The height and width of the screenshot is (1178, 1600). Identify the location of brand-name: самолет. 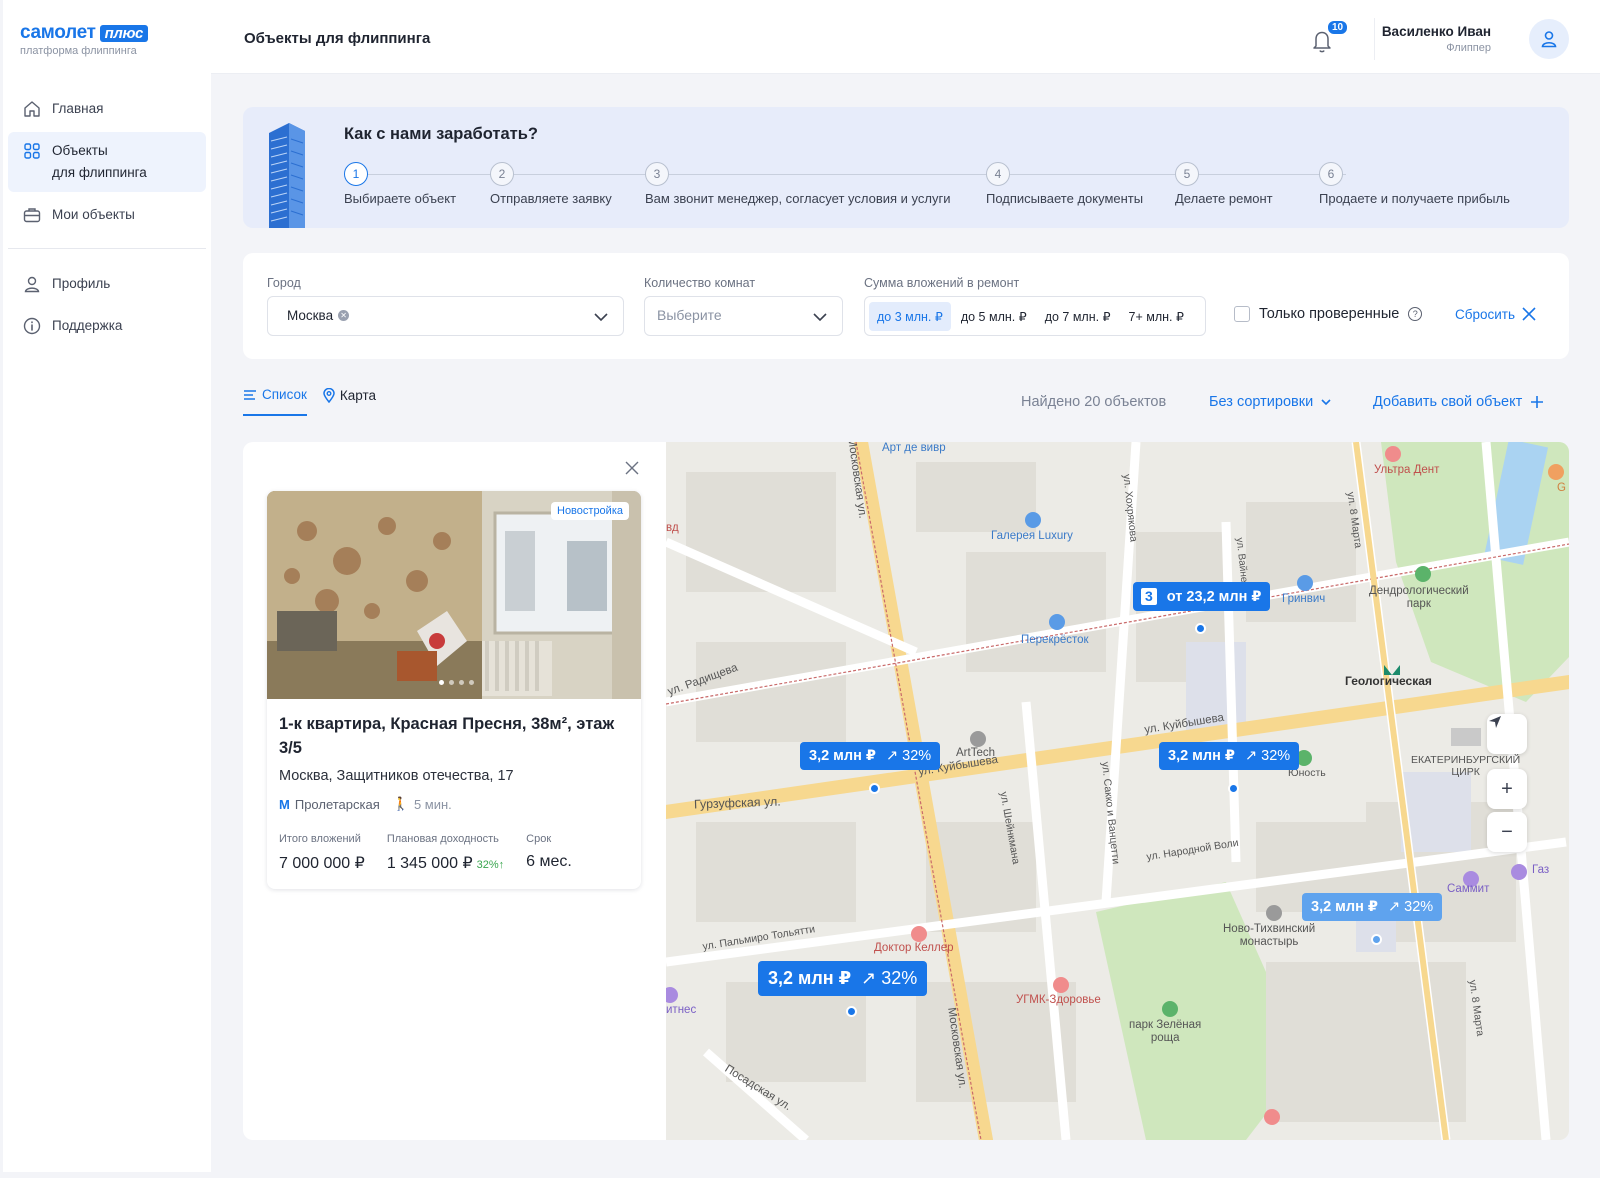
(58, 32).